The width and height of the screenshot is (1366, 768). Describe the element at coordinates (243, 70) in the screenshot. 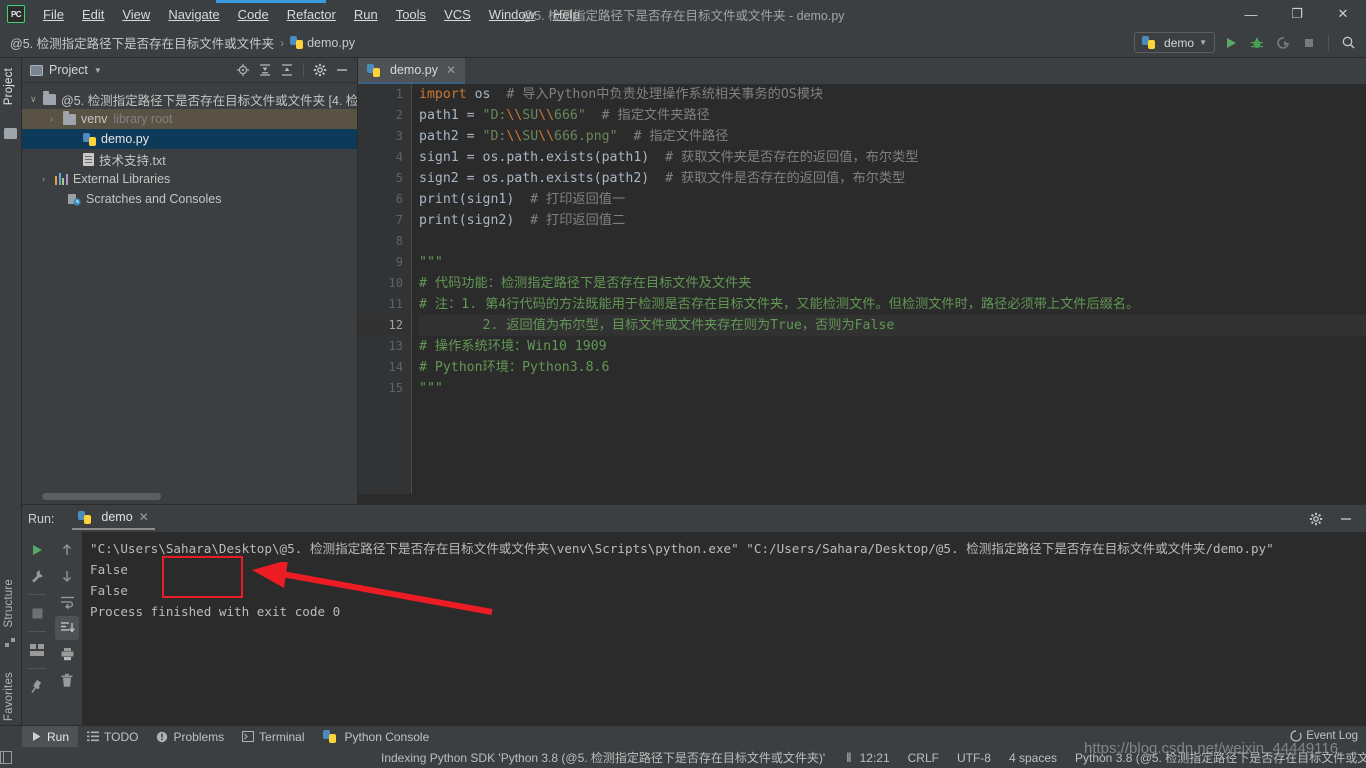

I see `locate-icon` at that location.